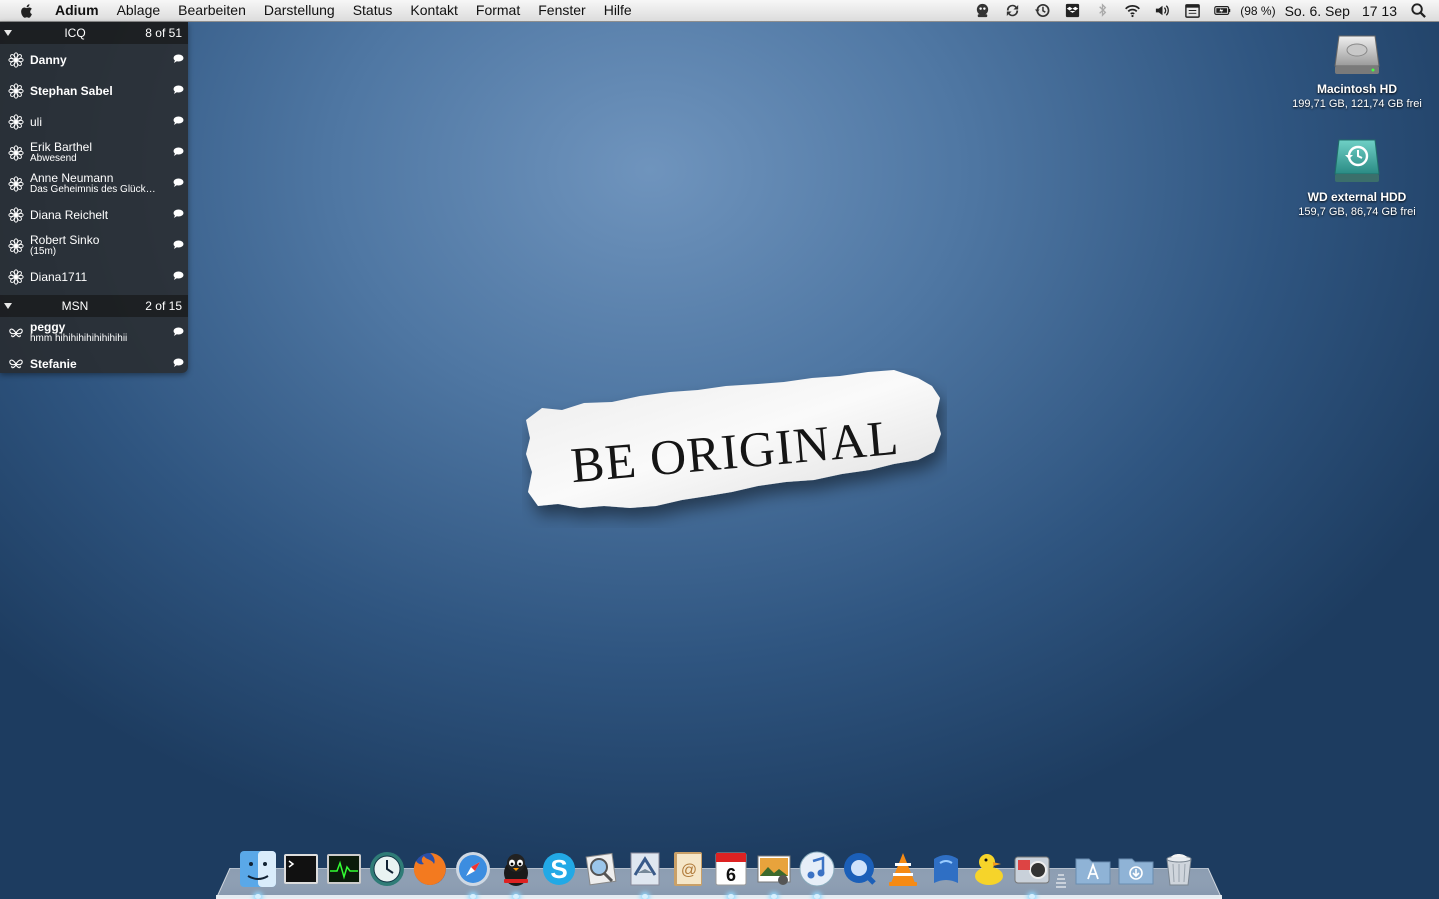 This screenshot has height=899, width=1439. Describe the element at coordinates (1418, 10) in the screenshot. I see `spotlight-icon` at that location.